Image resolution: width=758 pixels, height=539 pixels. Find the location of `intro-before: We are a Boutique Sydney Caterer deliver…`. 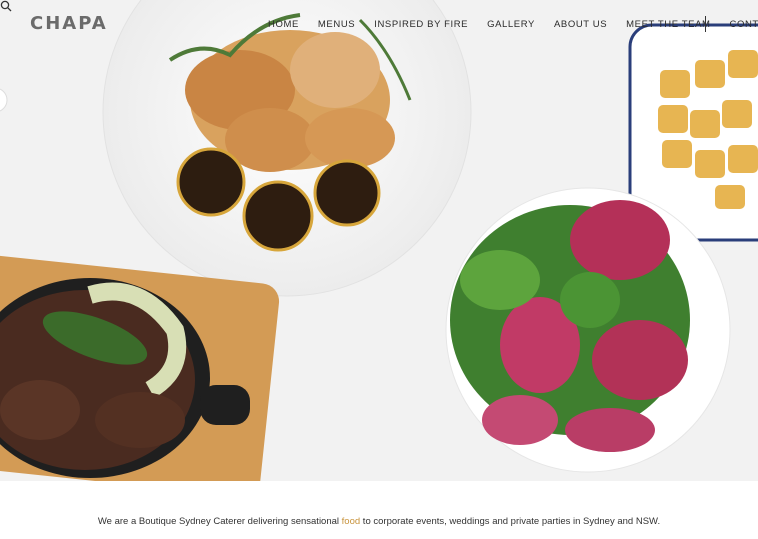

intro-before: We are a Boutique Sydney Caterer deliver… is located at coordinates (219, 521).